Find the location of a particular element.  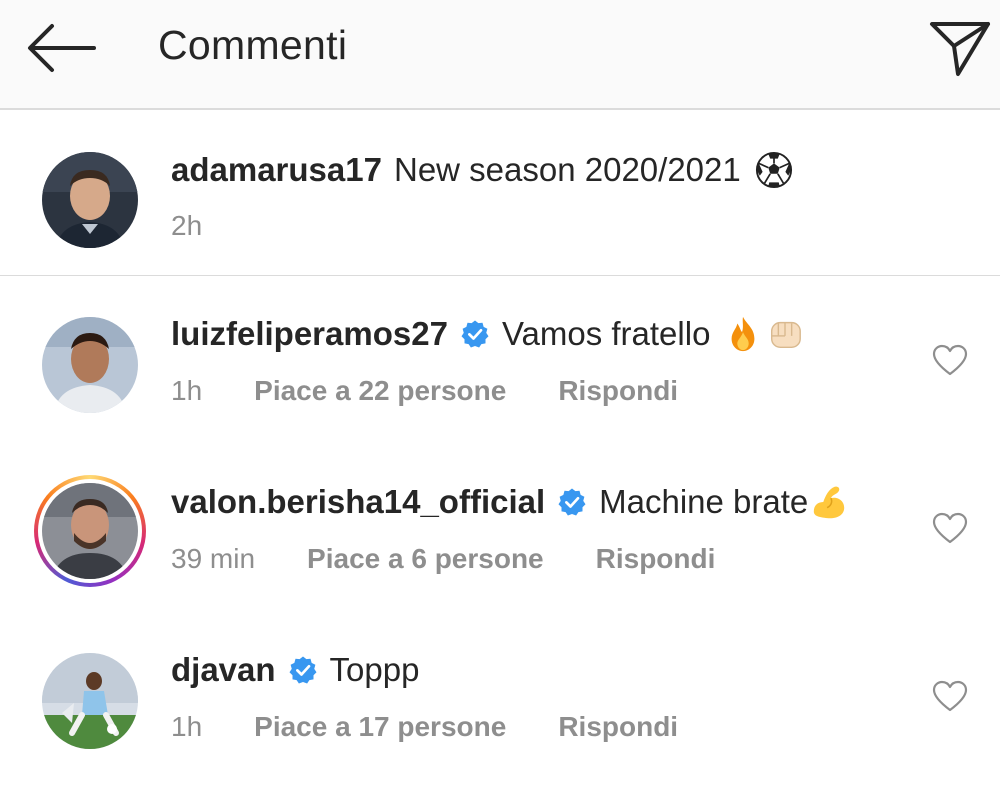

comment-username: valon.berisha14_official is located at coordinates (358, 502).